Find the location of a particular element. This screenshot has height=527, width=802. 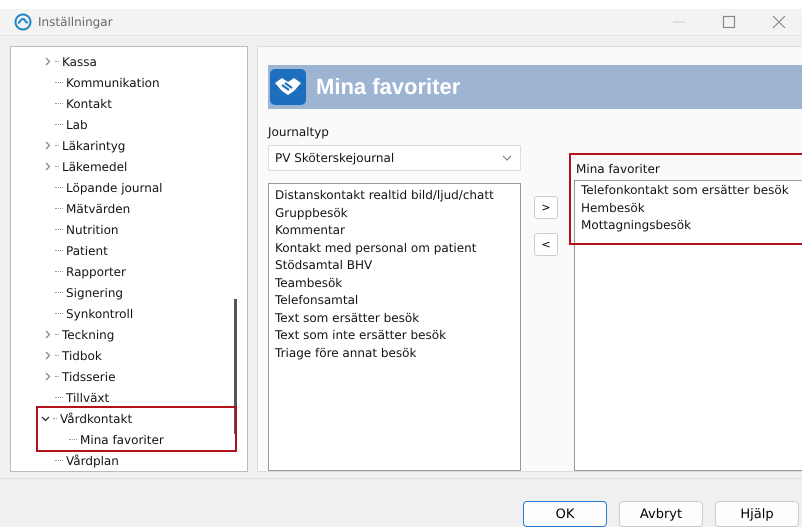

close-icon is located at coordinates (779, 22).